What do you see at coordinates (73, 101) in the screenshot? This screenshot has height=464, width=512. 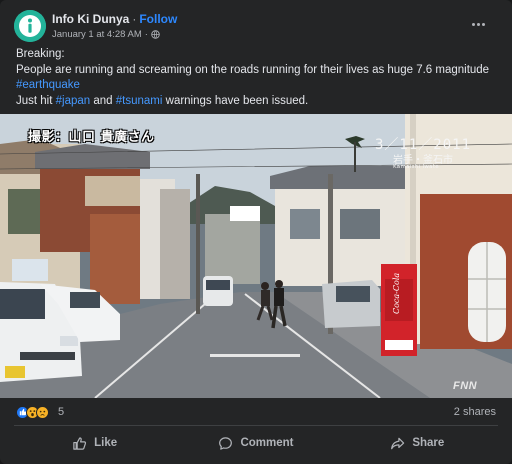 I see `hashtag-japan: #japan` at bounding box center [73, 101].